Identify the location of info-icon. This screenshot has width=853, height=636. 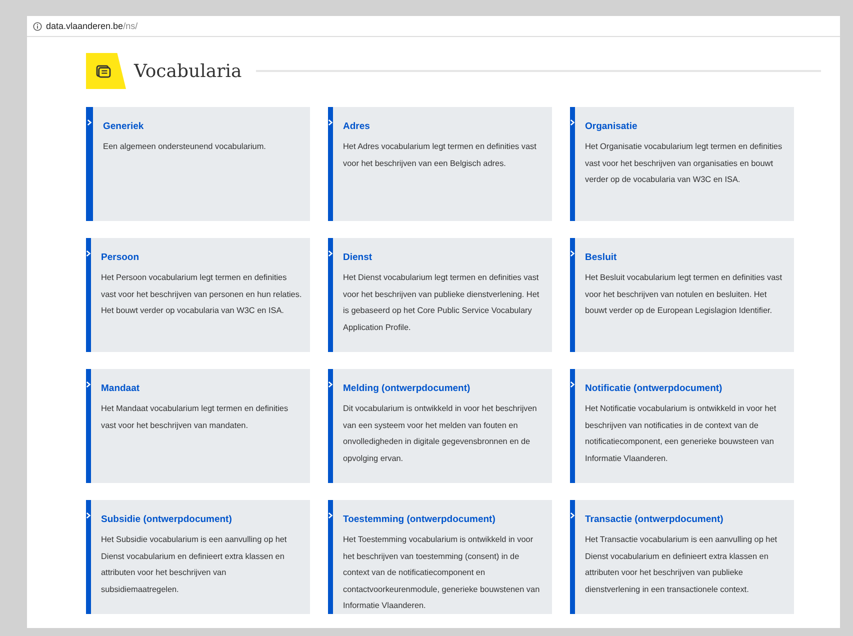
(37, 26).